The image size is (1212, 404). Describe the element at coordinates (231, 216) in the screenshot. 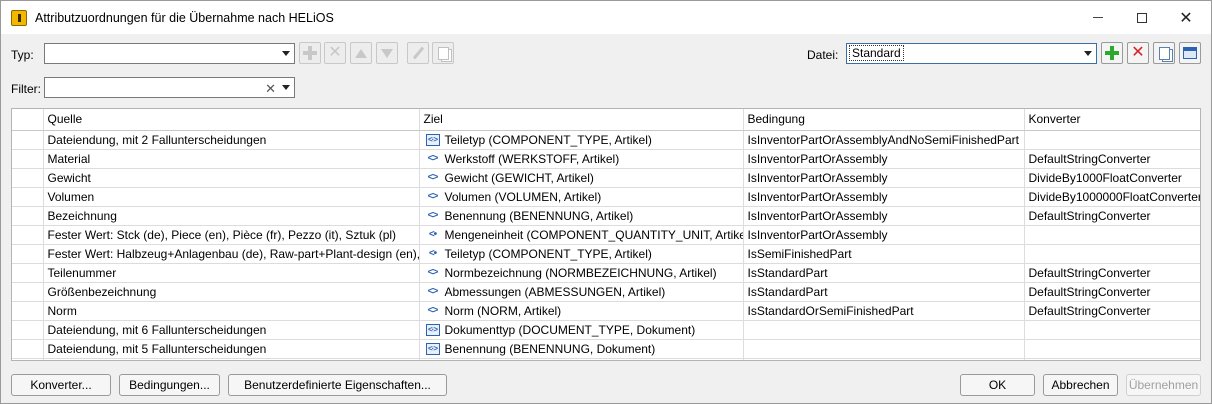

I see `cell-quelle: Bezeichnung` at that location.